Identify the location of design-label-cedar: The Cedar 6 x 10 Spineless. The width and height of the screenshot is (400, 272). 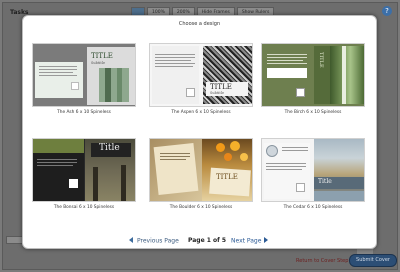
(313, 207).